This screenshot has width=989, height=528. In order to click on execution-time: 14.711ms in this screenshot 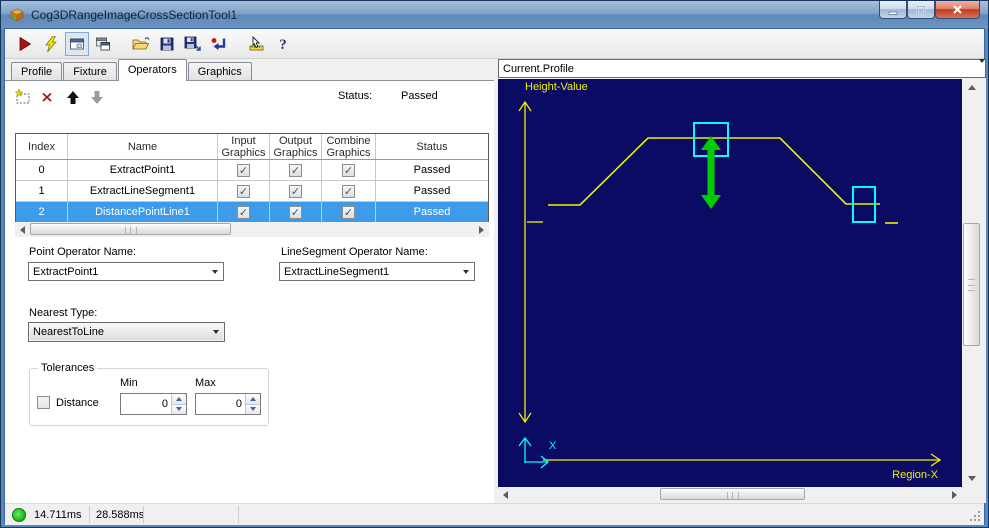, I will do `click(58, 515)`.